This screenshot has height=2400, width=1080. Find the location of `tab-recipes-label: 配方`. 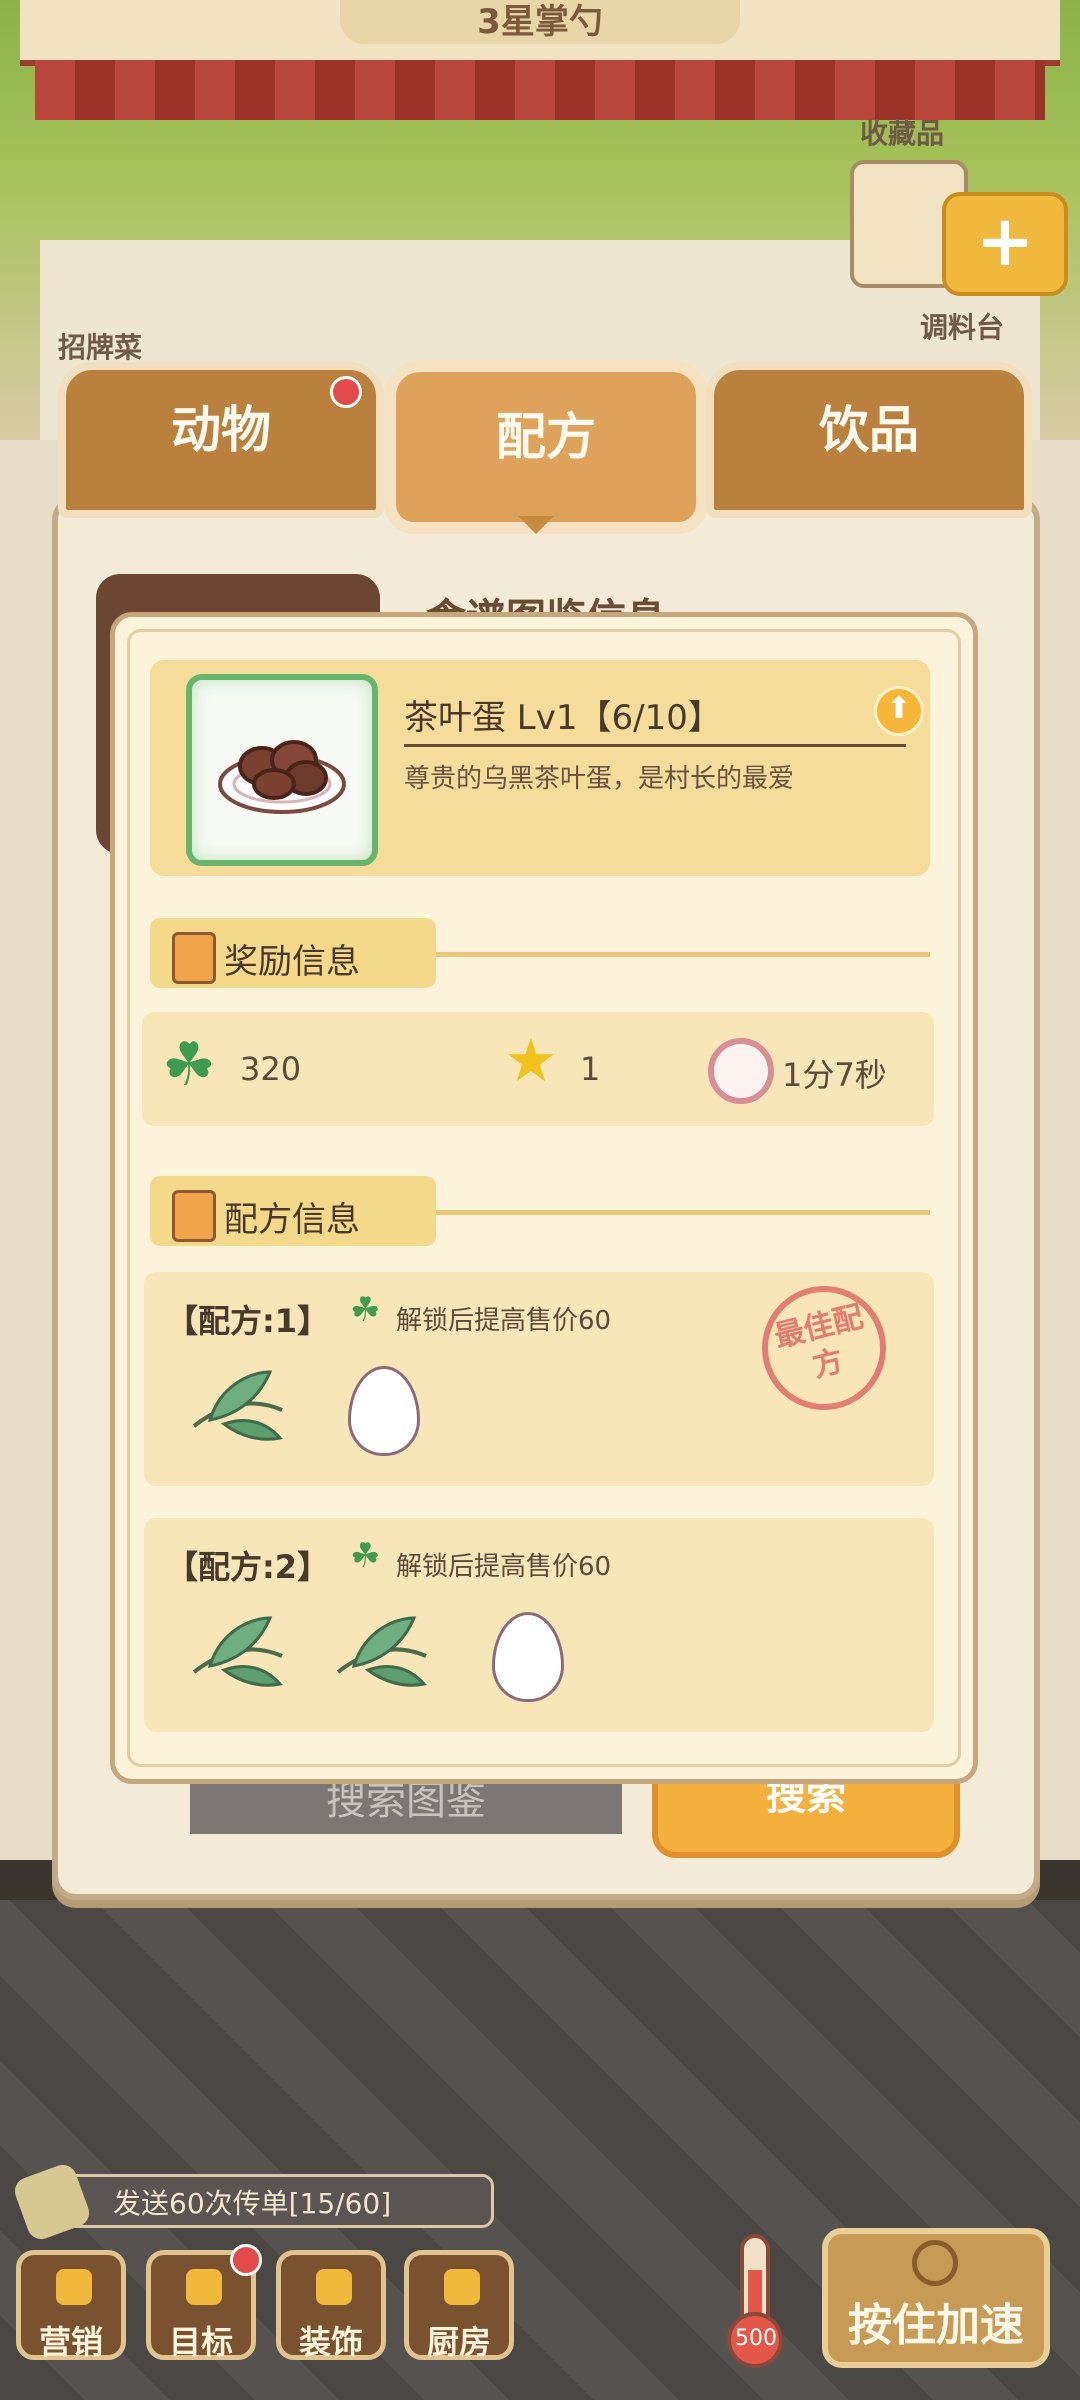

tab-recipes-label: 配方 is located at coordinates (546, 437).